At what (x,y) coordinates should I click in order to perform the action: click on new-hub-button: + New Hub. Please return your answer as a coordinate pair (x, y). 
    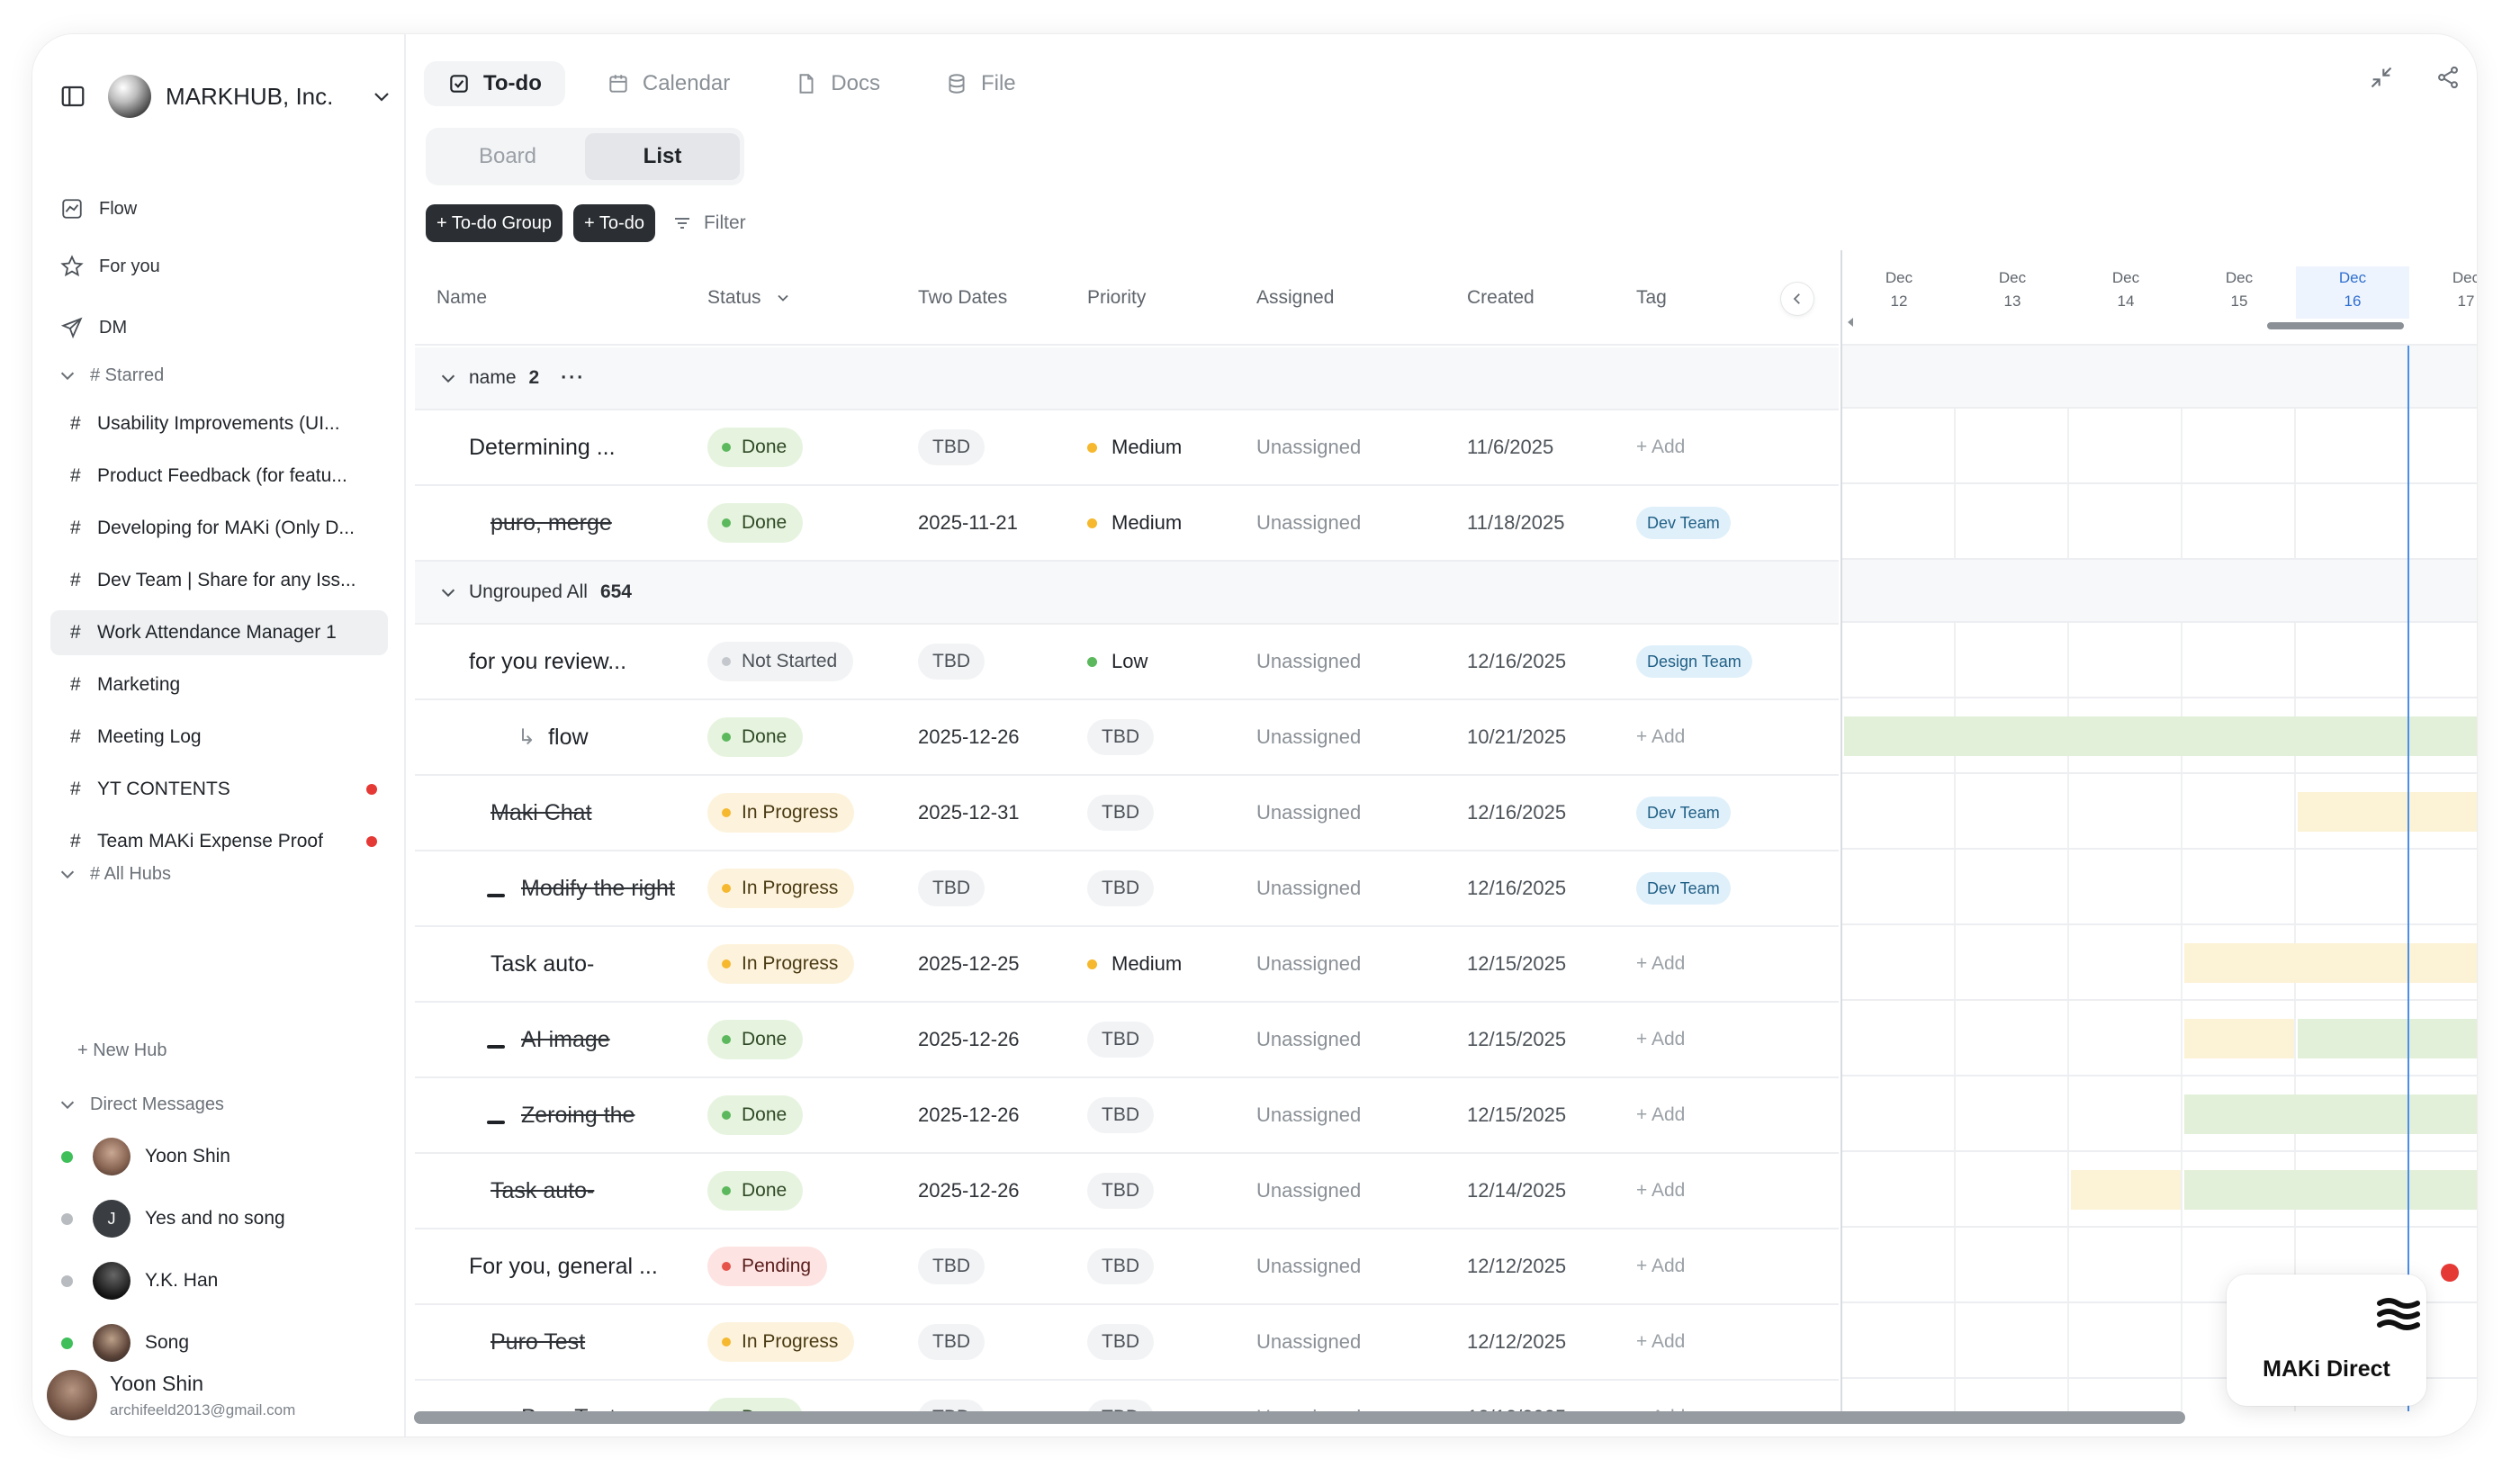
    Looking at the image, I should click on (122, 1050).